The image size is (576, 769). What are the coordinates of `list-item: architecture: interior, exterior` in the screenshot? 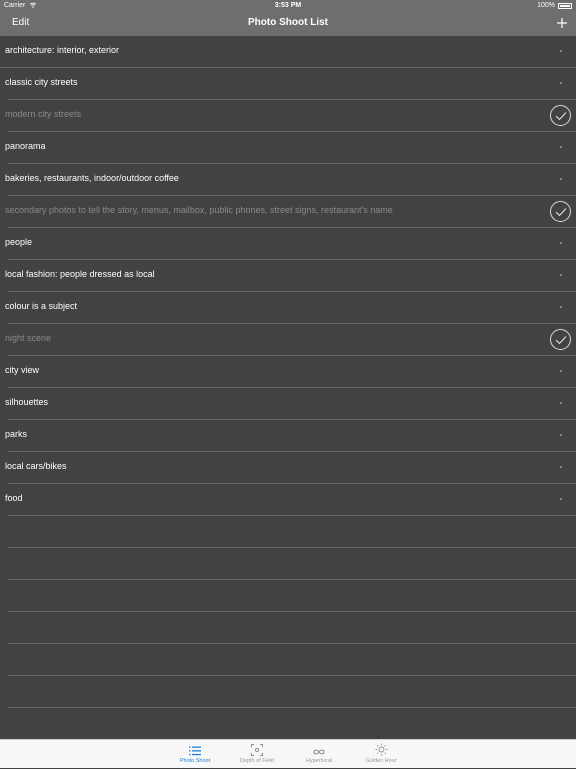 It's located at (288, 52).